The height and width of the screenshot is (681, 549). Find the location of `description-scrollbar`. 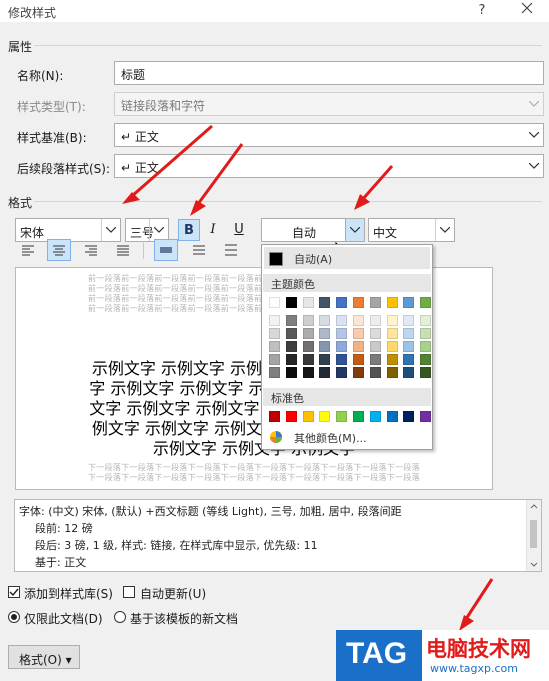

description-scrollbar is located at coordinates (533, 535).